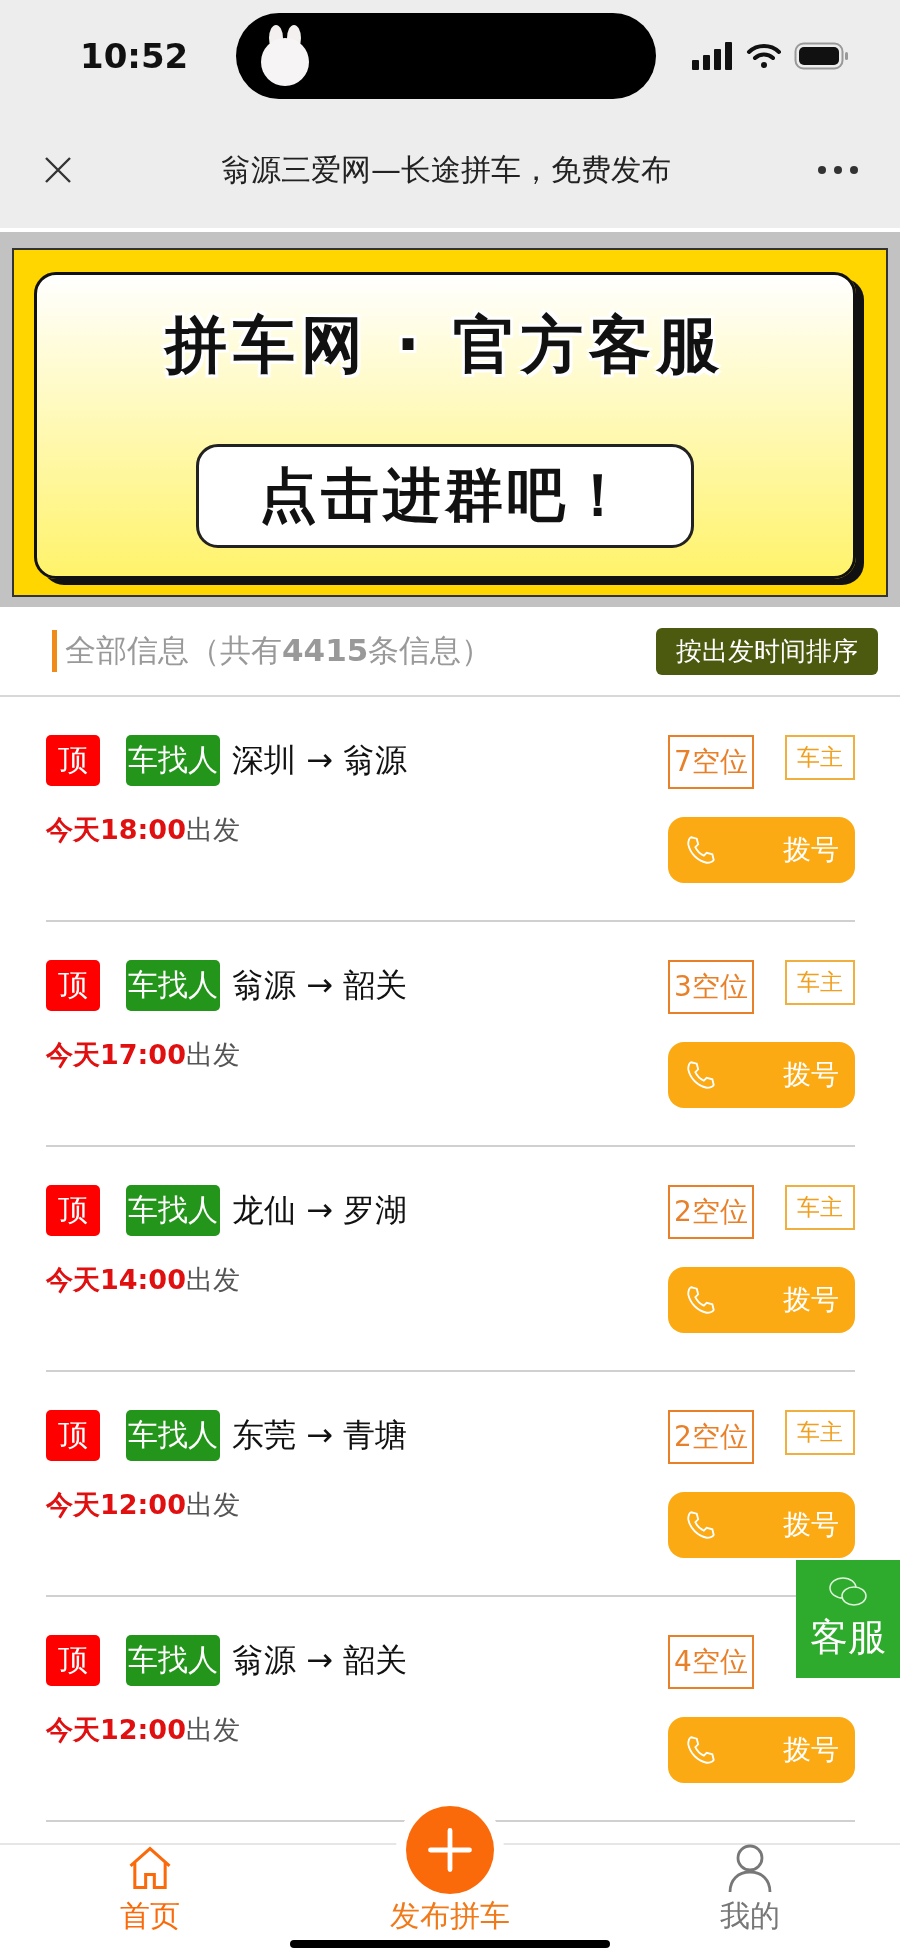  What do you see at coordinates (450, 1259) in the screenshot?
I see `ride-listing: 顶 车找人 龙仙 → 罗湖 今天14:00出发 2空位 车主 拨号` at bounding box center [450, 1259].